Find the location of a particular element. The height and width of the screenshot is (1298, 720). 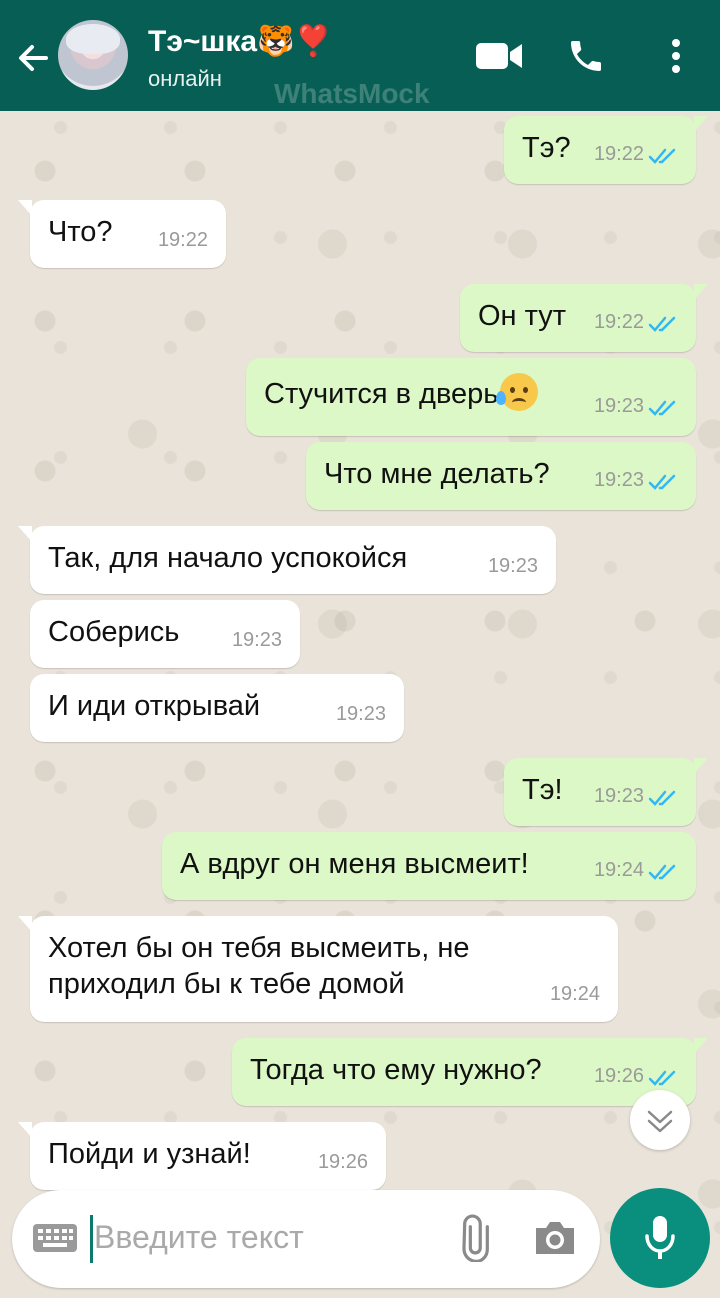

message-text: Он тут is located at coordinates (522, 316).